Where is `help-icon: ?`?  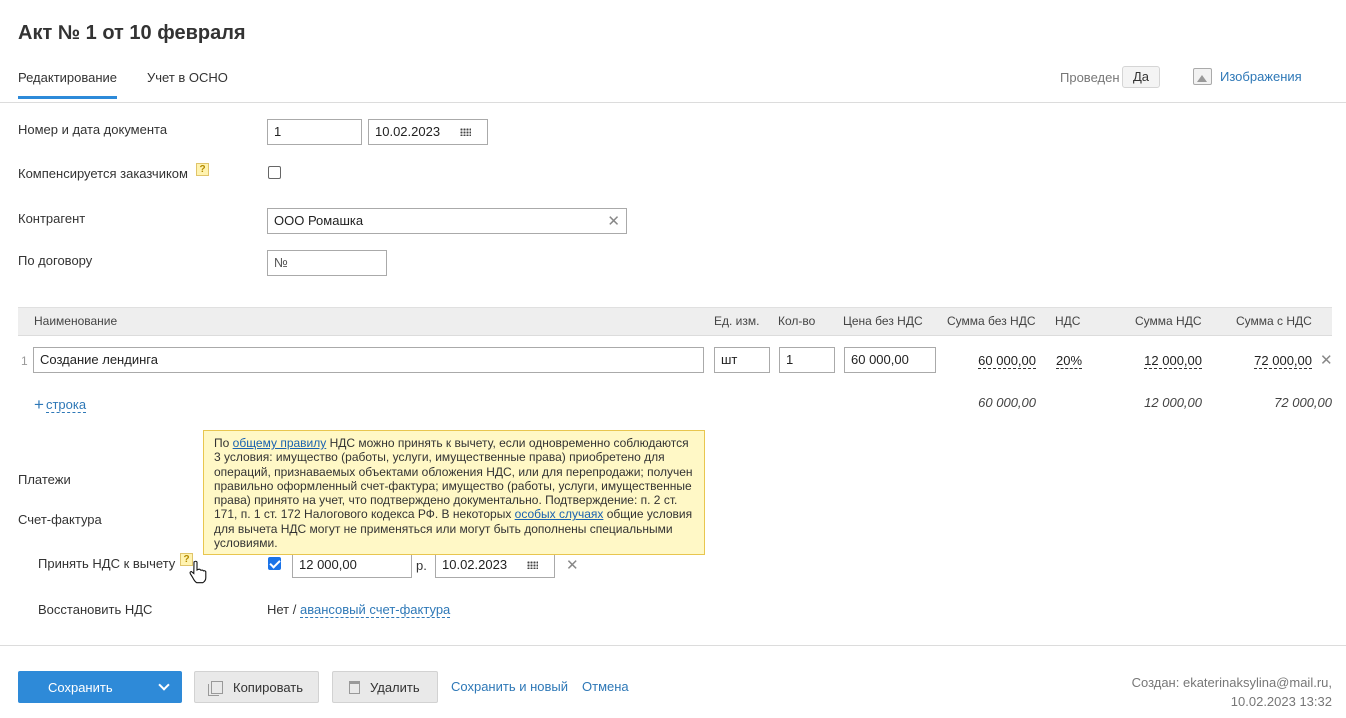 help-icon: ? is located at coordinates (202, 169).